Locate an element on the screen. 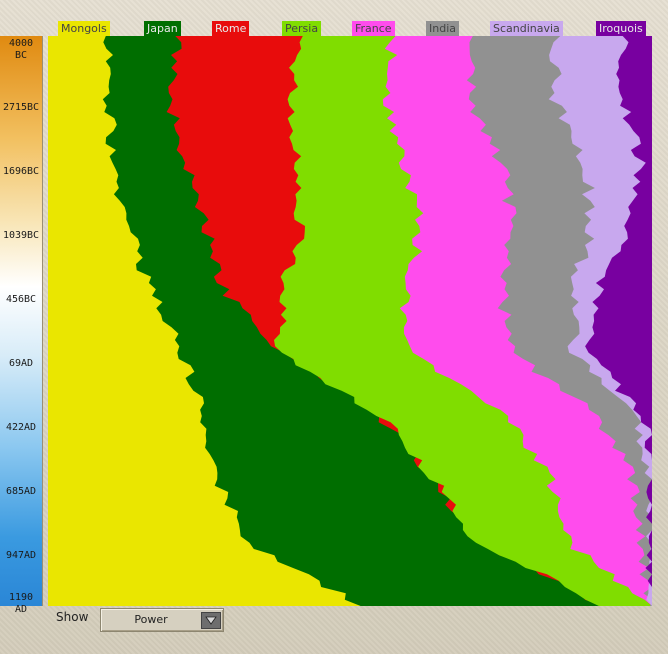 The height and width of the screenshot is (654, 668). show-dropdown: Power is located at coordinates (162, 620).